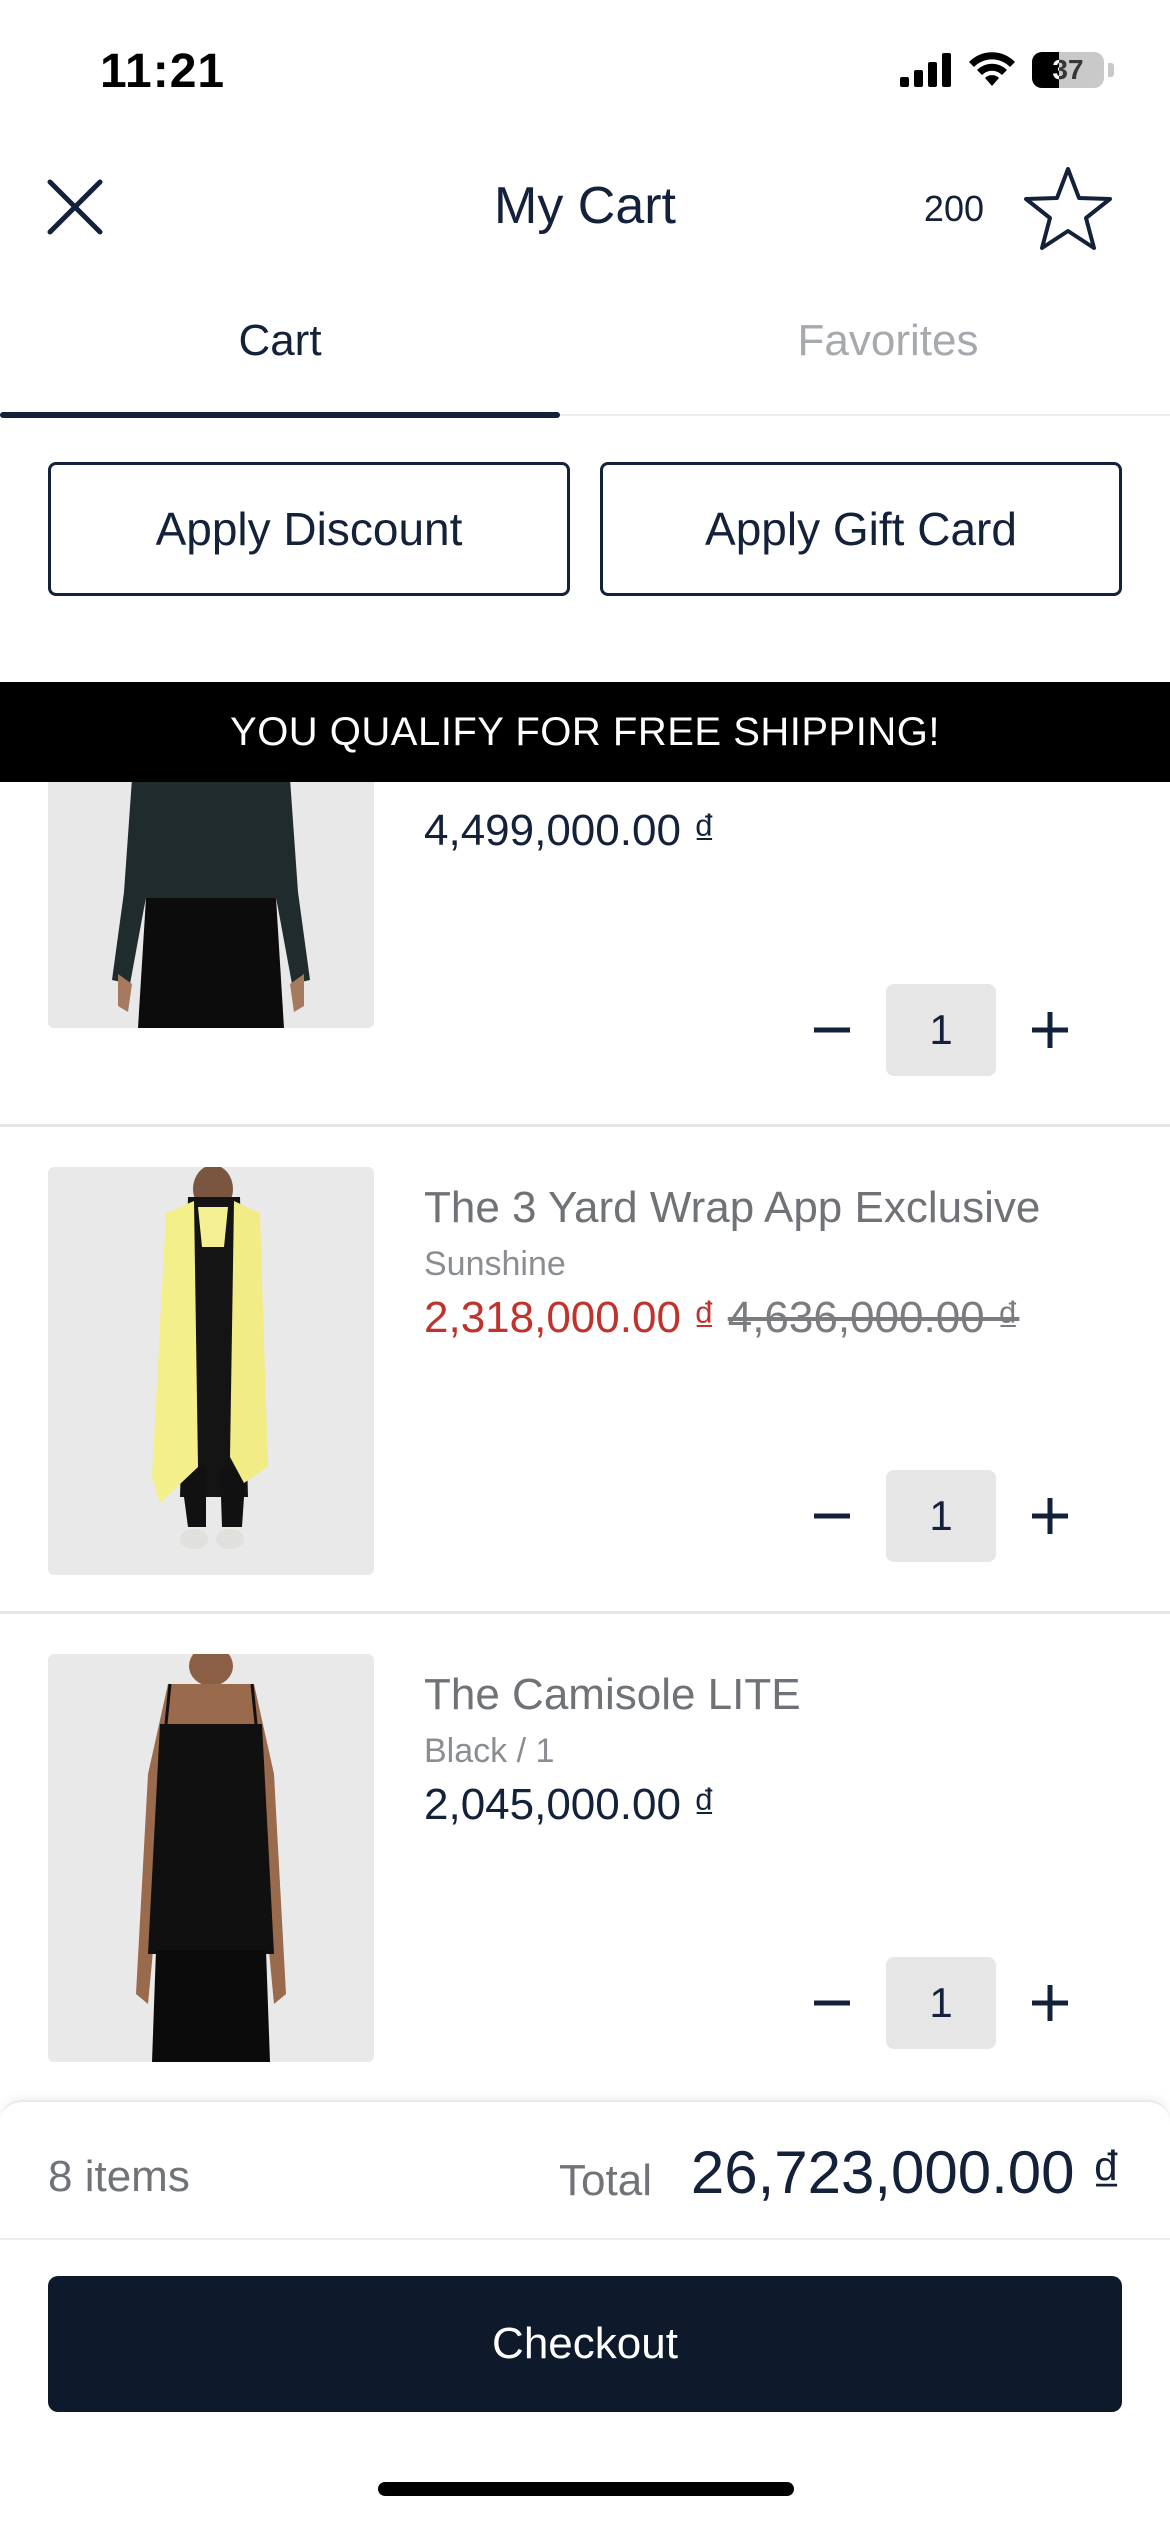  I want to click on cellular-signal-icon, so click(925, 70).